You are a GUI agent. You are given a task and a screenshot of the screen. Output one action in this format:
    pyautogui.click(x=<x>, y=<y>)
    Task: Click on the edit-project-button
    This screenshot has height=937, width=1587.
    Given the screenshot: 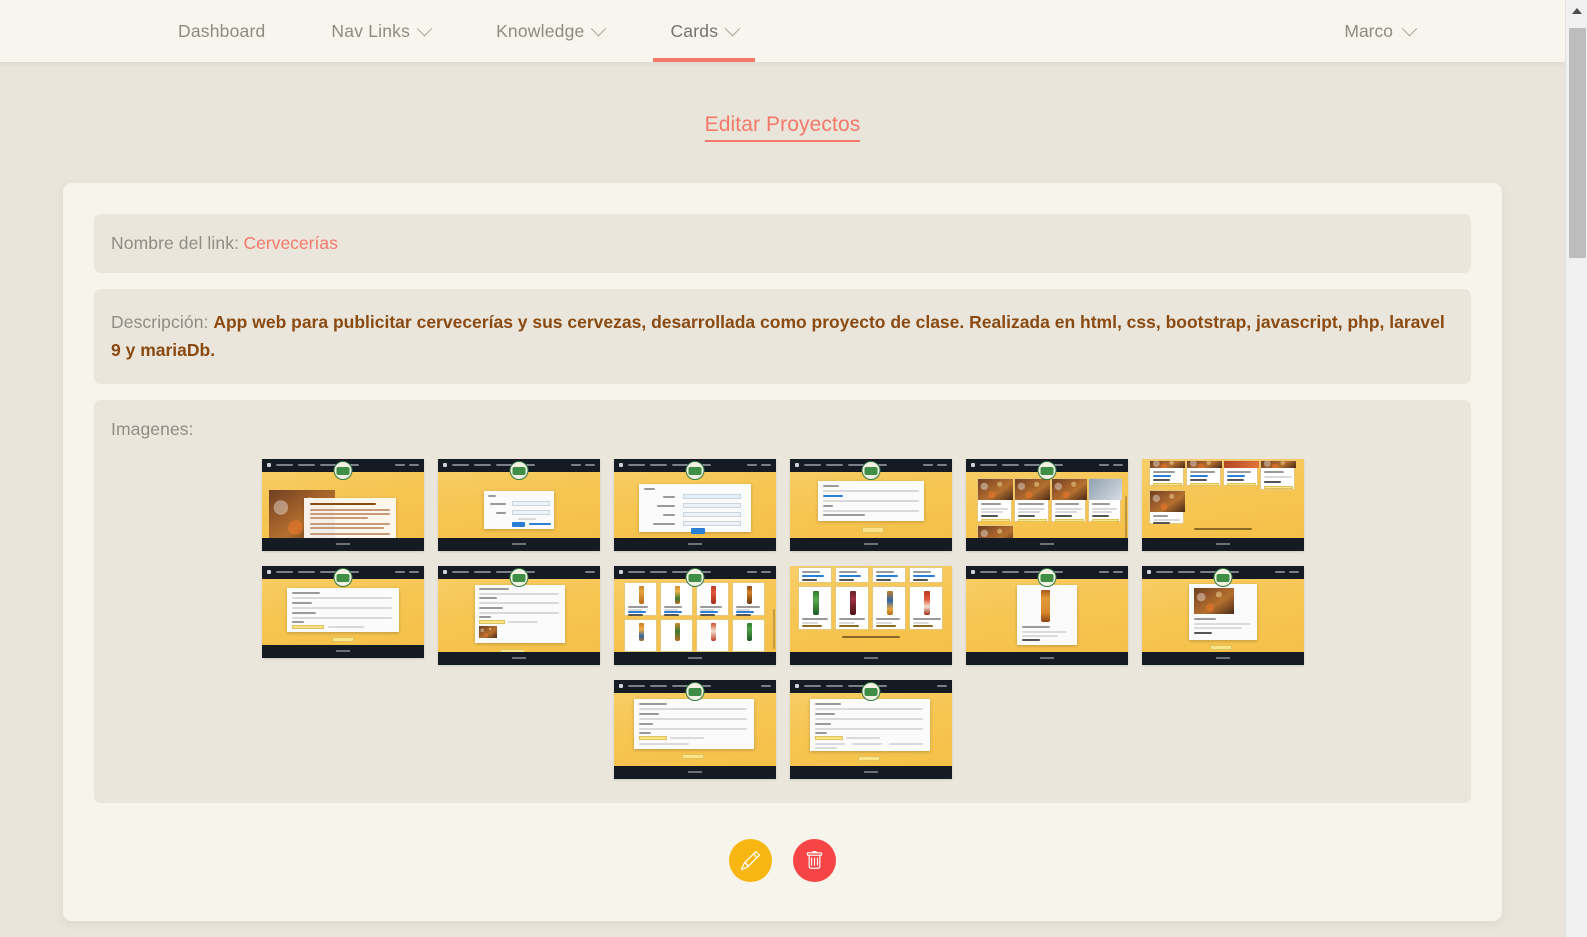 What is the action you would take?
    pyautogui.click(x=750, y=860)
    